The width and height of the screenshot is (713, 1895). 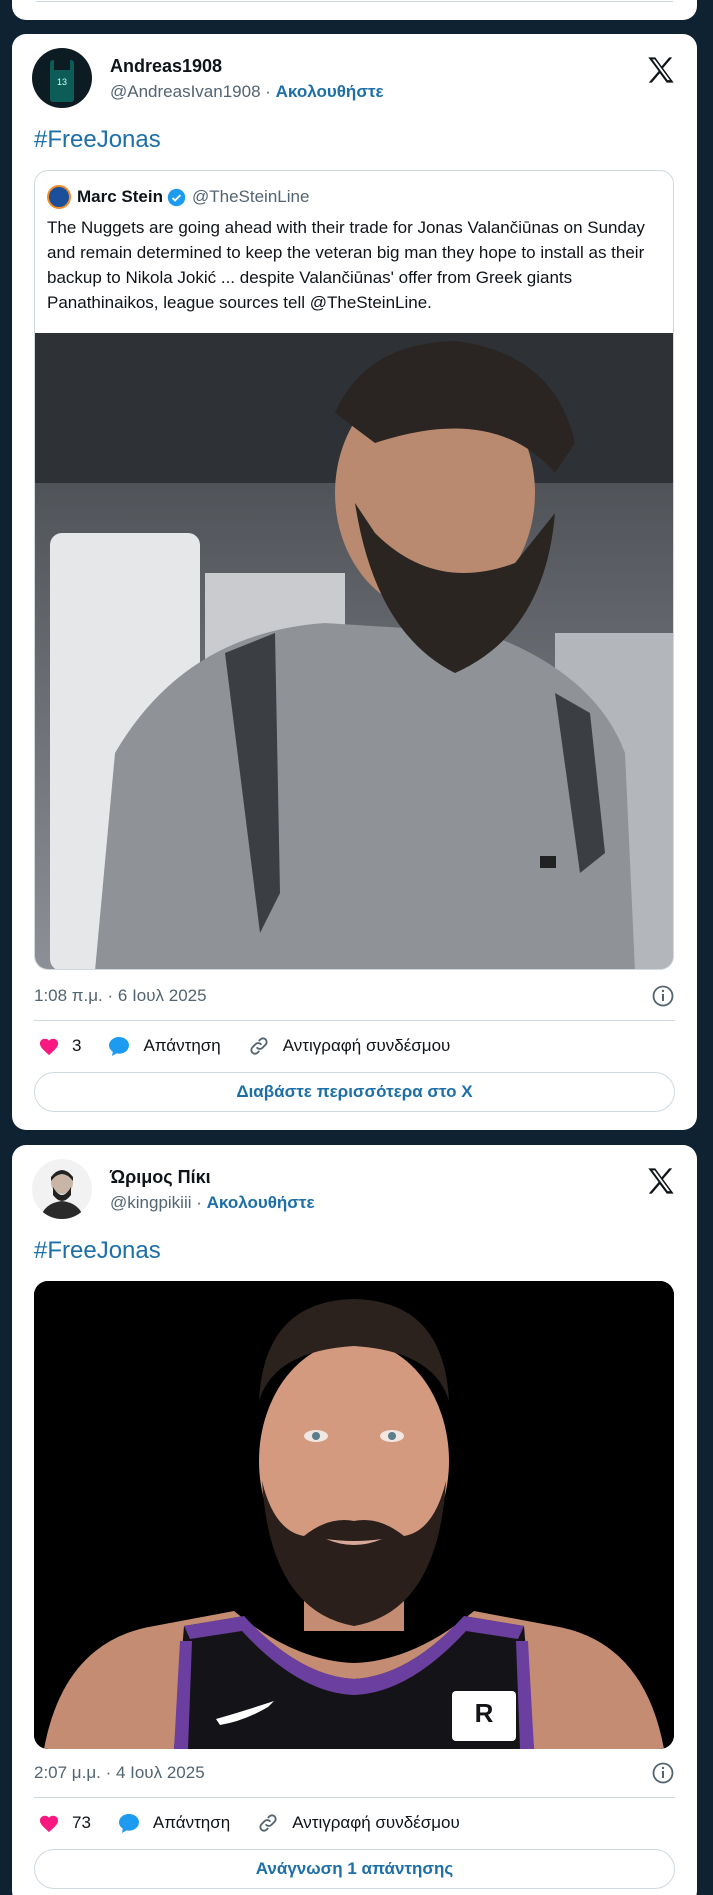 I want to click on timestamp: 1:08 π.μ. · 6 Ιουλ 2025, so click(x=120, y=995).